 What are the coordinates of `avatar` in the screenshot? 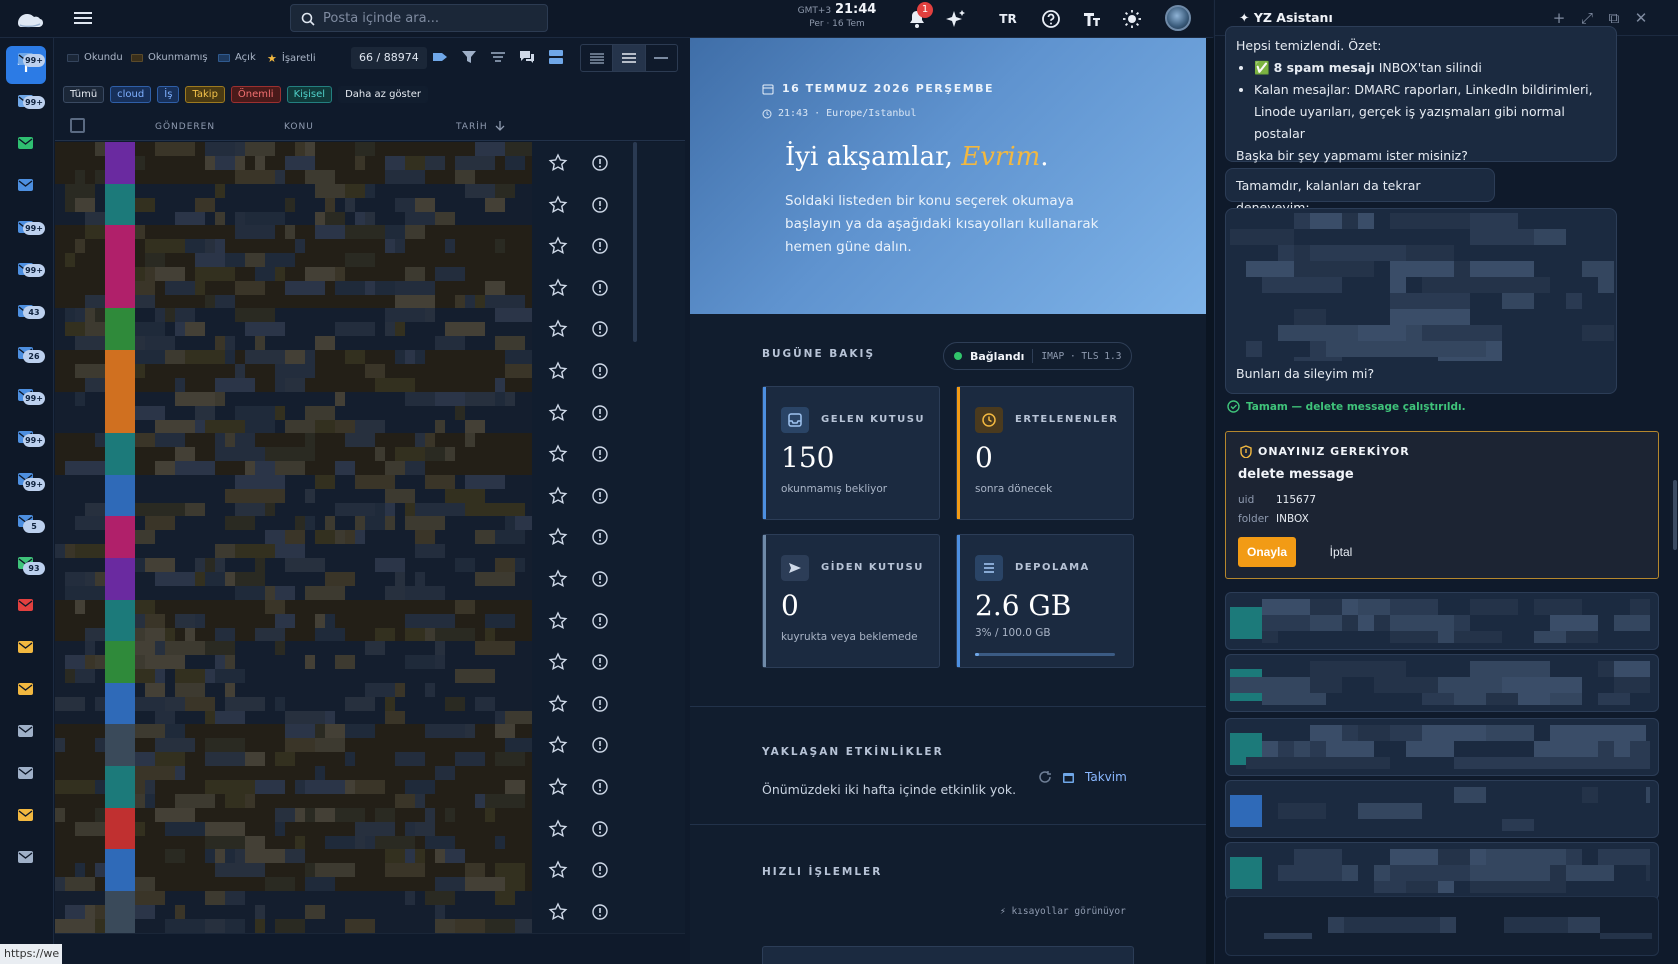 It's located at (1178, 18).